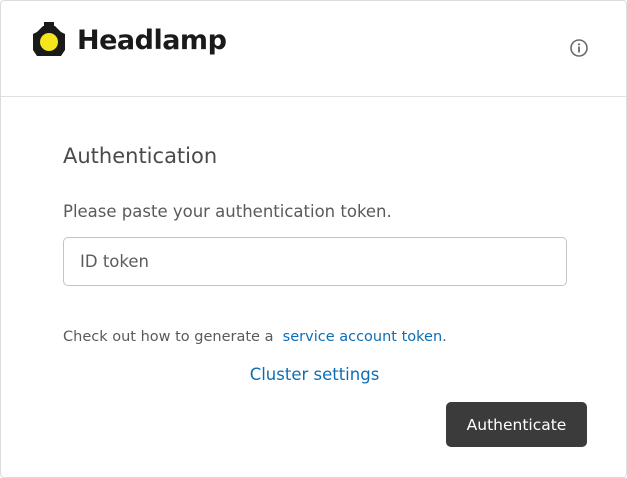  I want to click on id-token-input, so click(315, 261).